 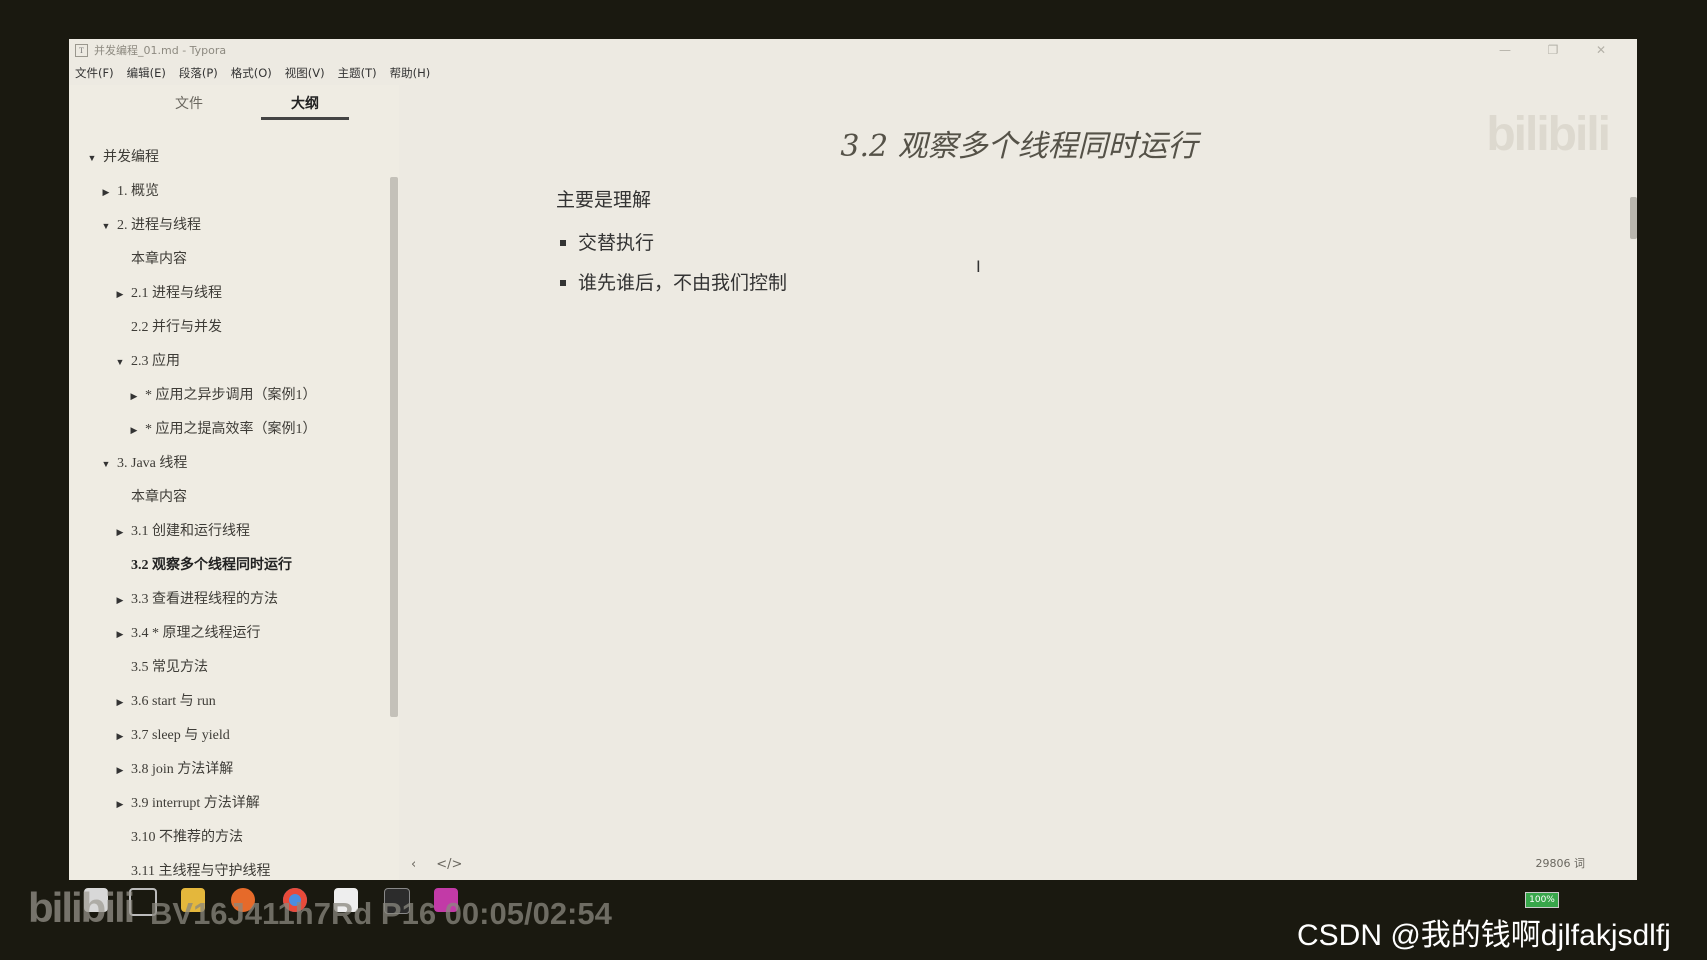 I want to click on outline-item-label: 3. Java 线程, so click(x=152, y=463).